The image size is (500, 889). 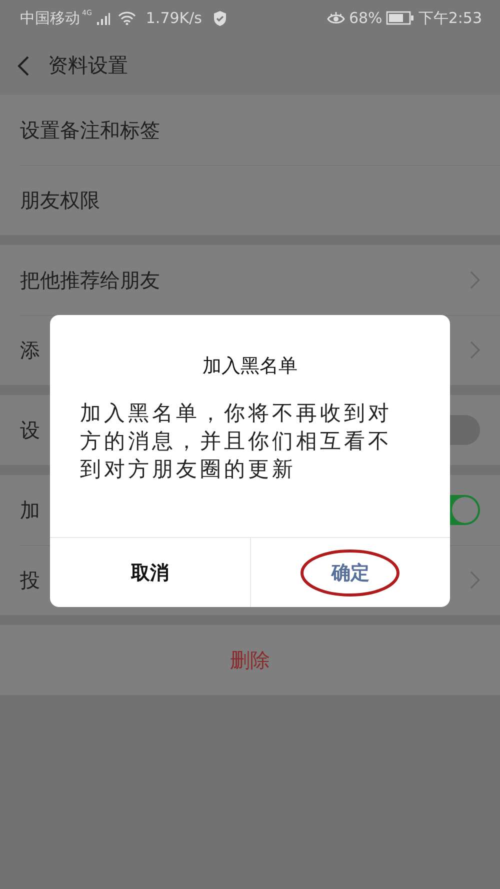 What do you see at coordinates (30, 510) in the screenshot?
I see `row-label: 加` at bounding box center [30, 510].